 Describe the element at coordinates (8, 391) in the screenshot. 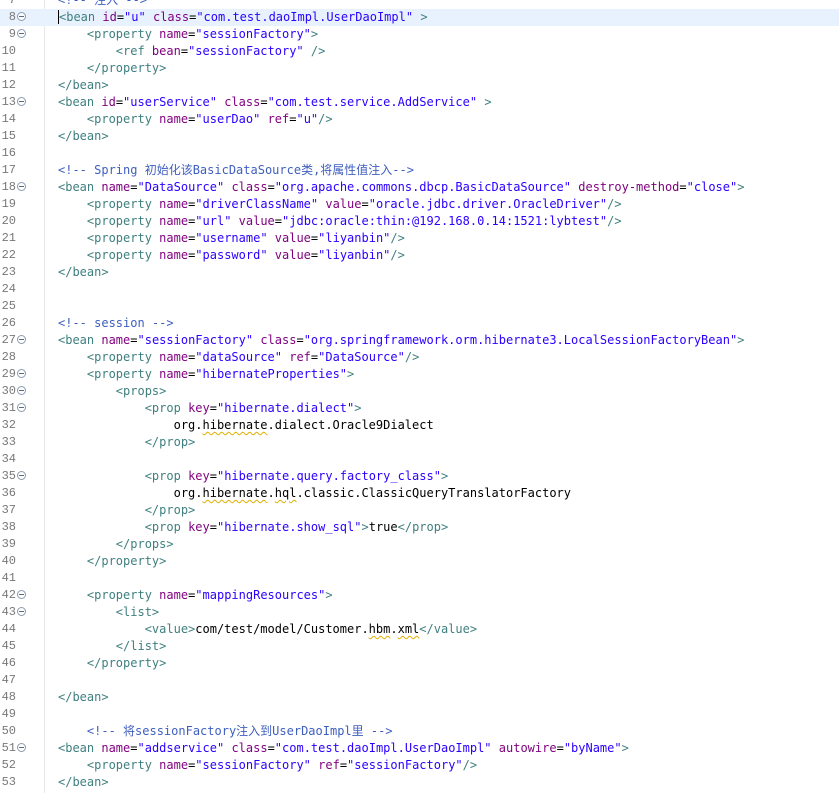

I see `line-number: 30` at that location.